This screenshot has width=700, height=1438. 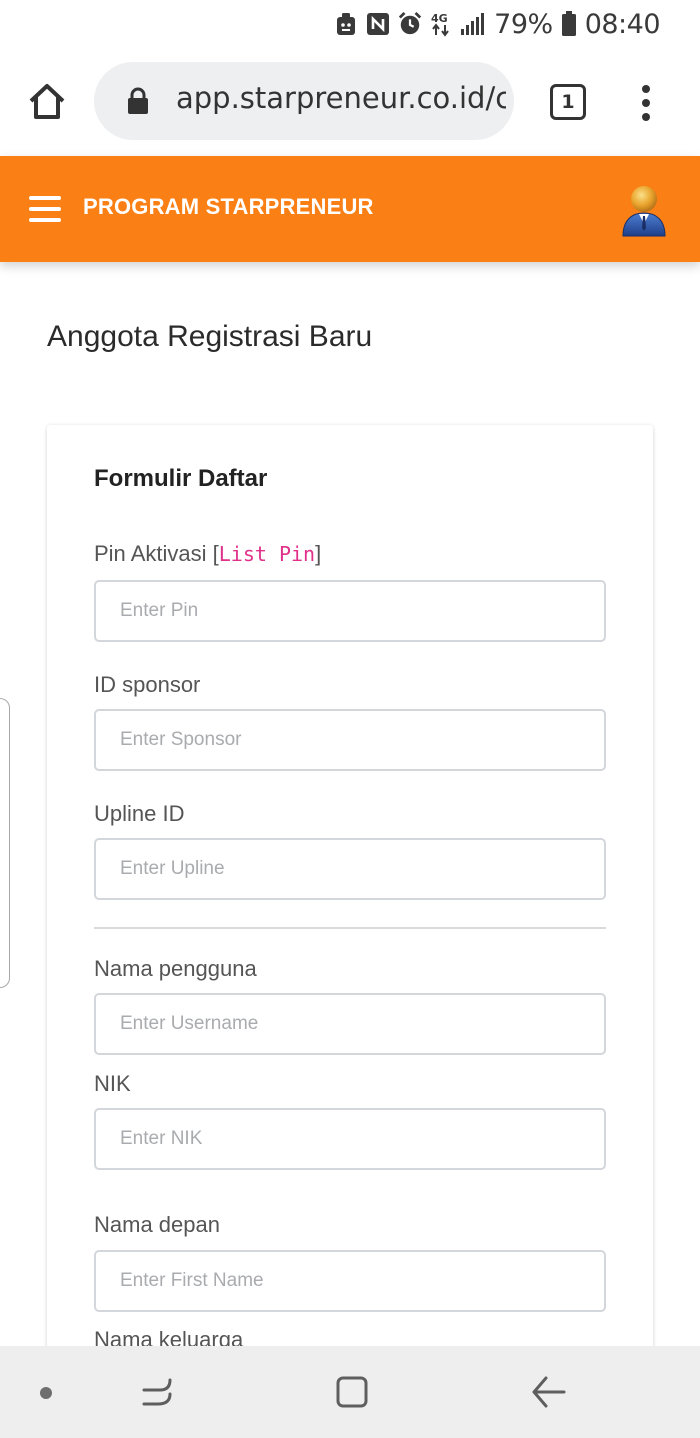 What do you see at coordinates (46, 1393) in the screenshot?
I see `assistant-dot-icon` at bounding box center [46, 1393].